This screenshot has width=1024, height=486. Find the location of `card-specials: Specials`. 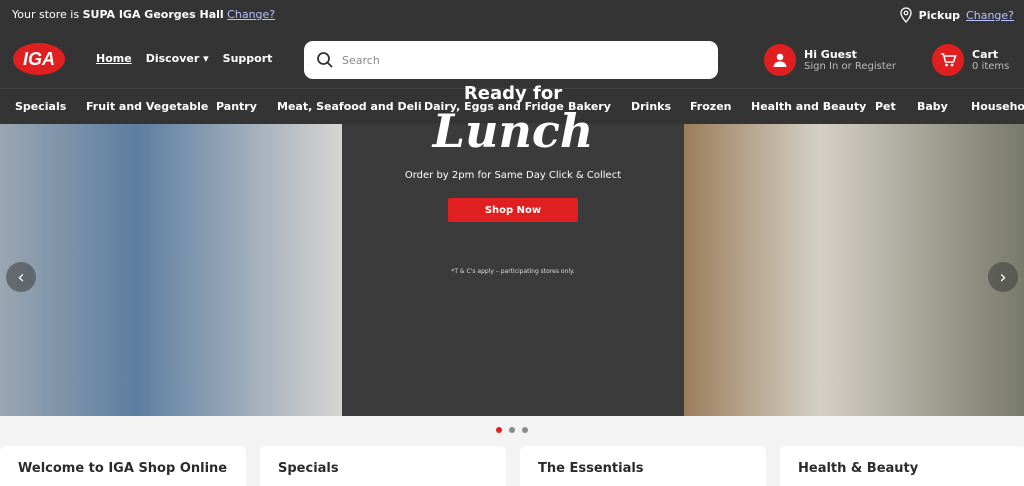

card-specials: Specials is located at coordinates (383, 466).